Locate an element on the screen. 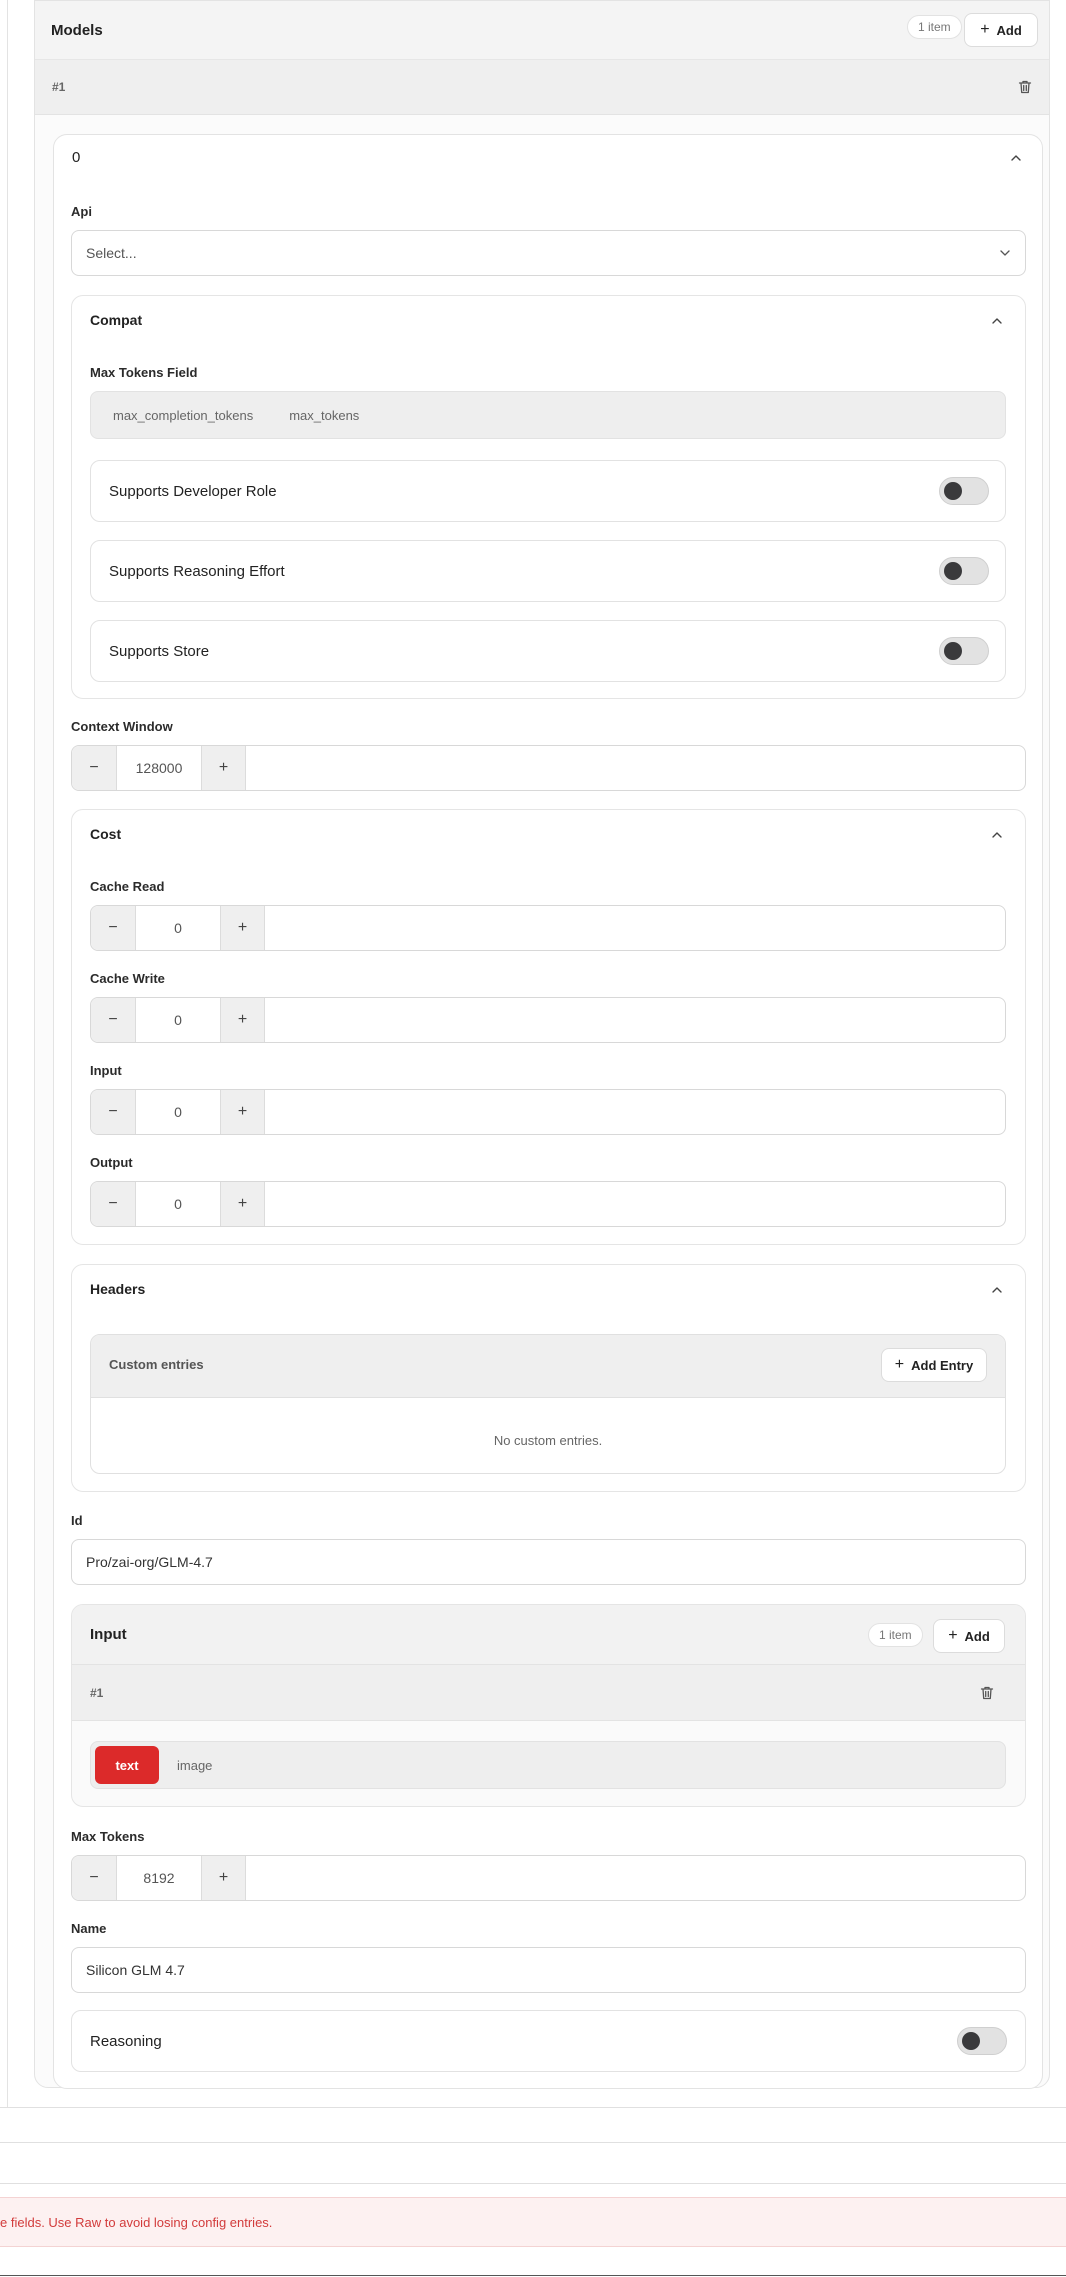  supports-reasoning-effort-toggle is located at coordinates (964, 571).